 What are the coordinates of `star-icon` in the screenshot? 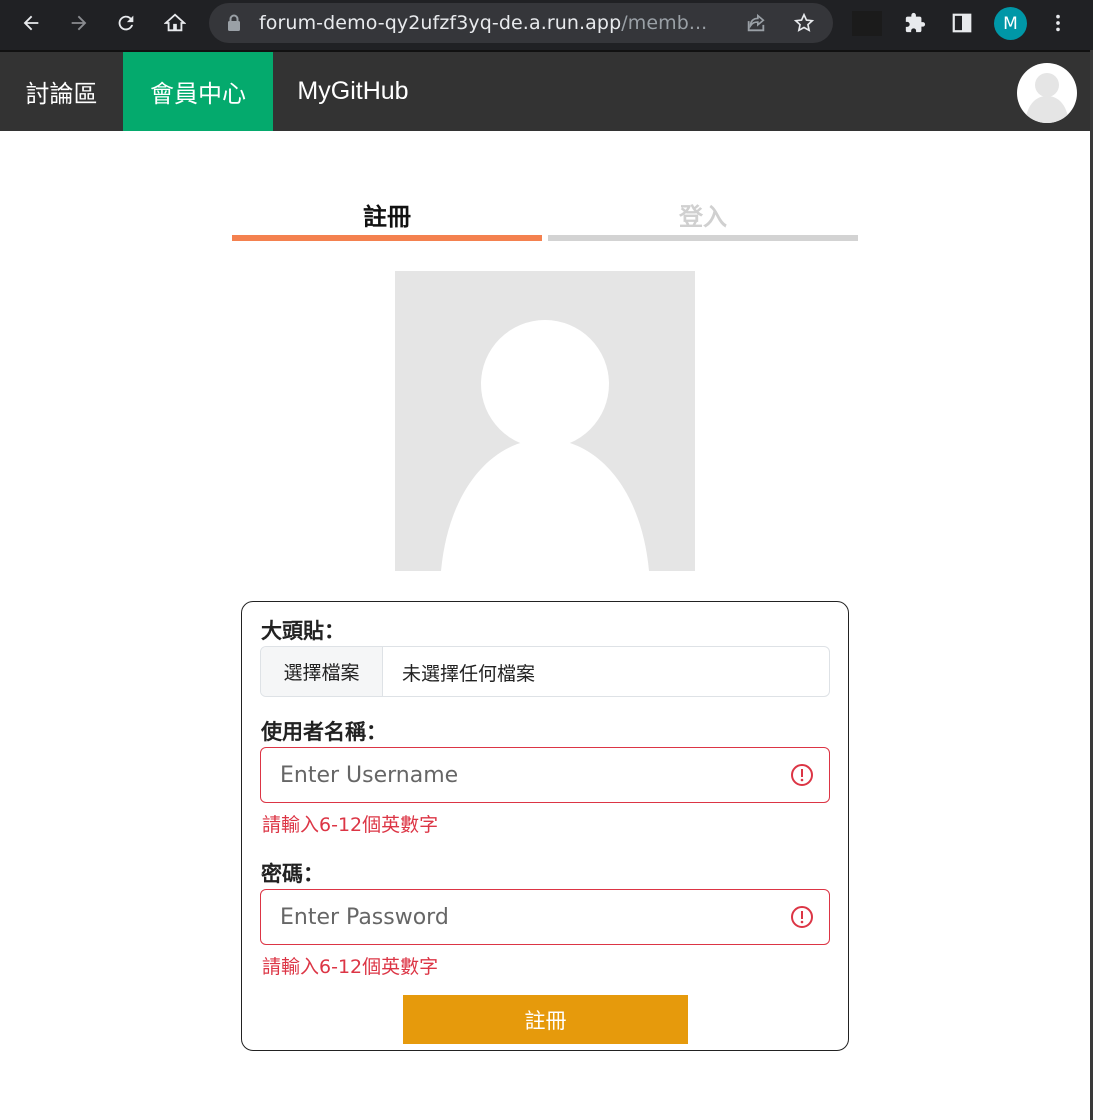 It's located at (804, 23).